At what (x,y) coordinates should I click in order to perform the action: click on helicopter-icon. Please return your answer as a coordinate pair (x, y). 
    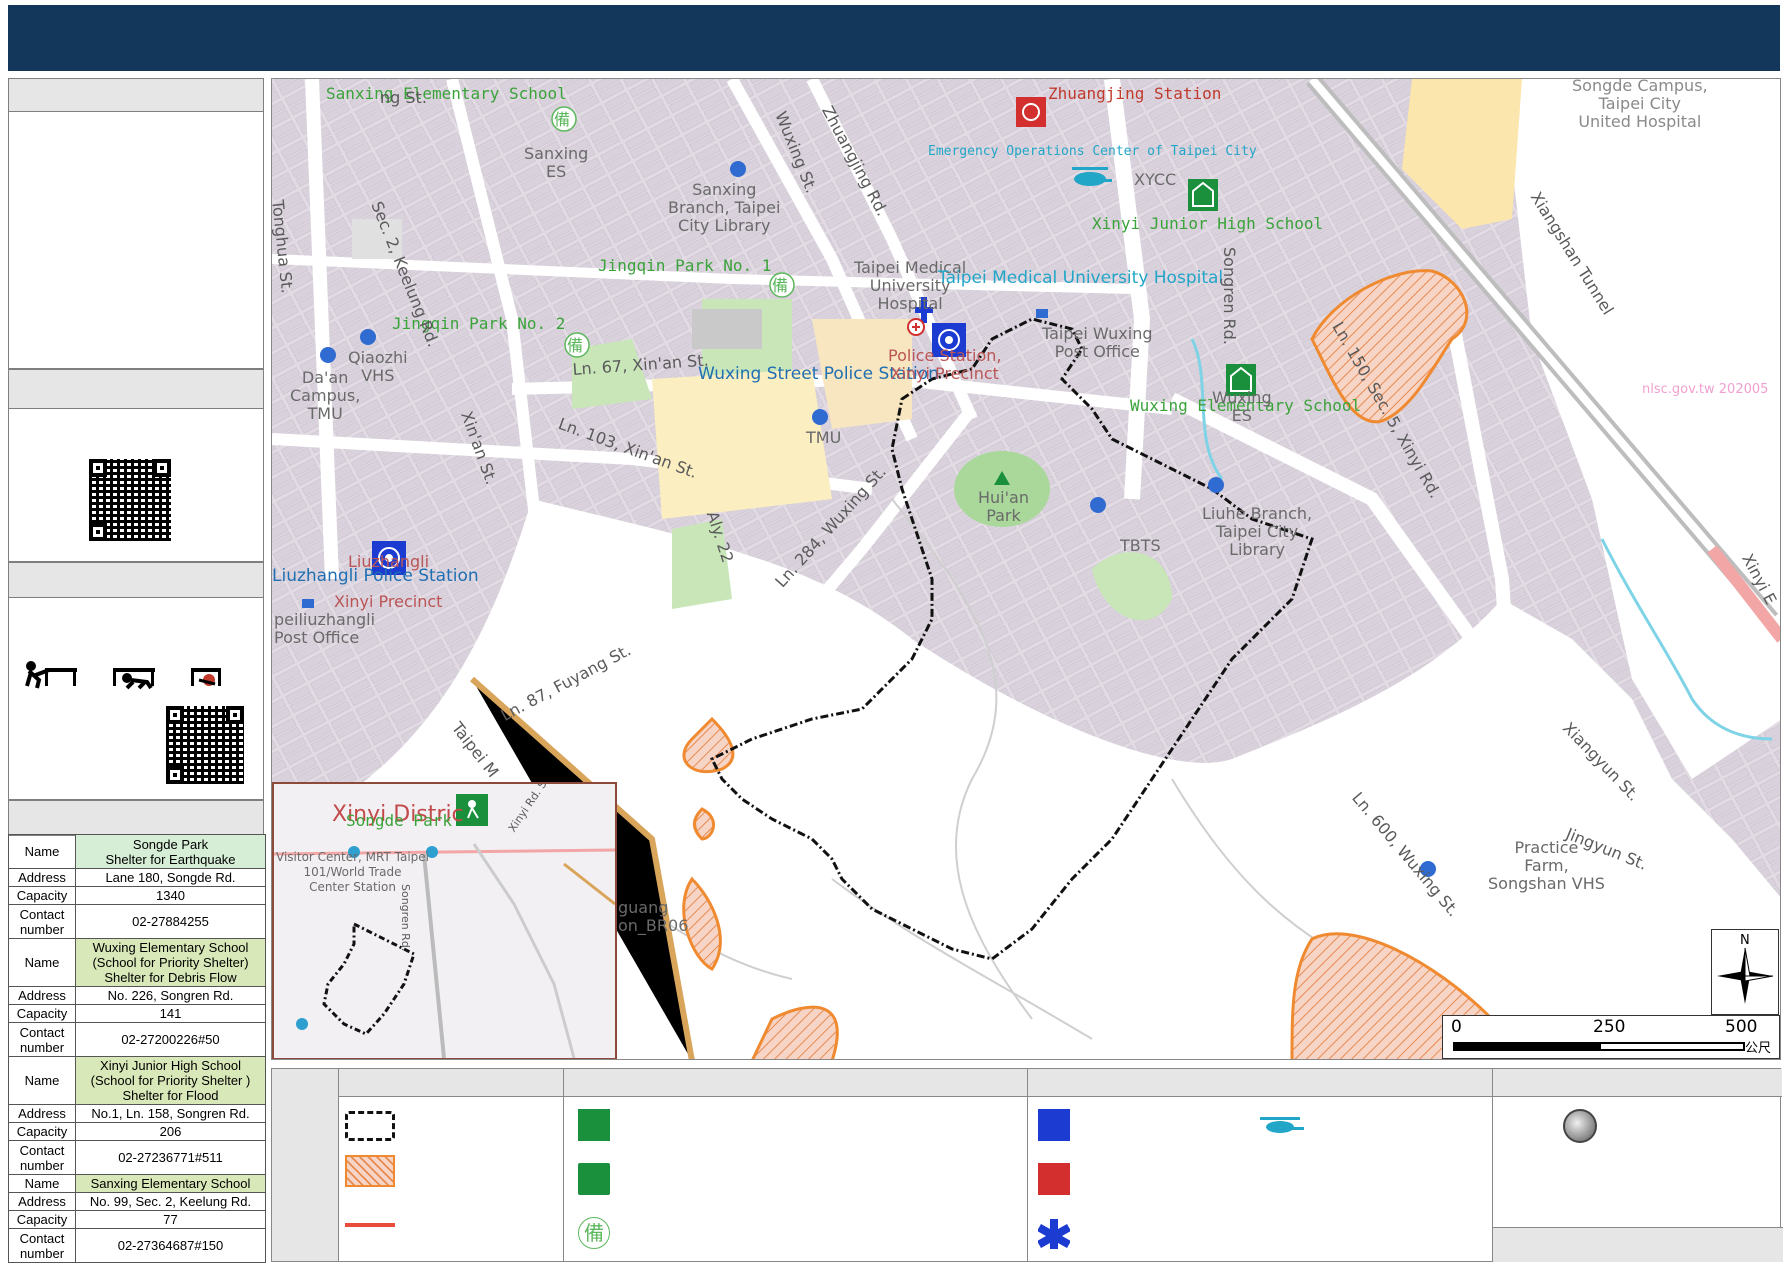
    Looking at the image, I should click on (1283, 1126).